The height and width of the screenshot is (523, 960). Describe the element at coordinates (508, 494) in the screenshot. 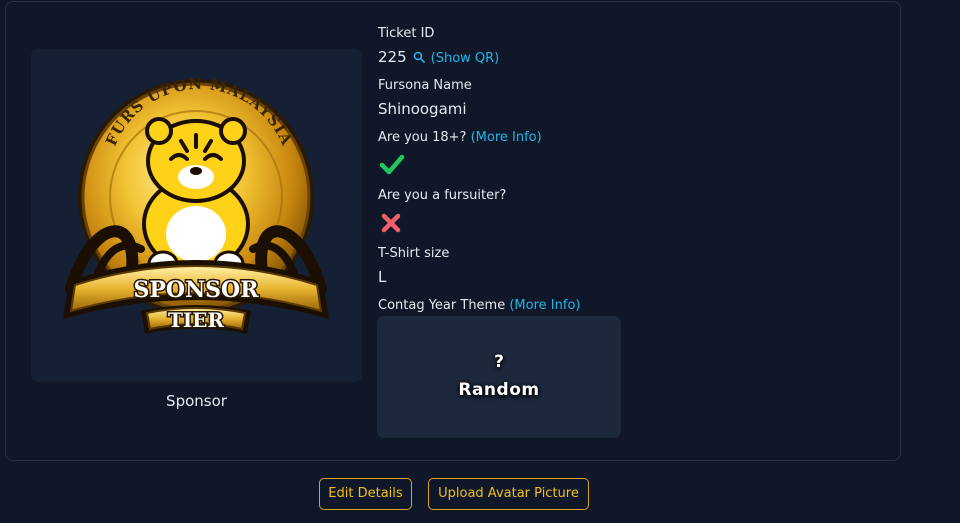

I see `upload-avatar-button: Upload Avatar Picture` at that location.